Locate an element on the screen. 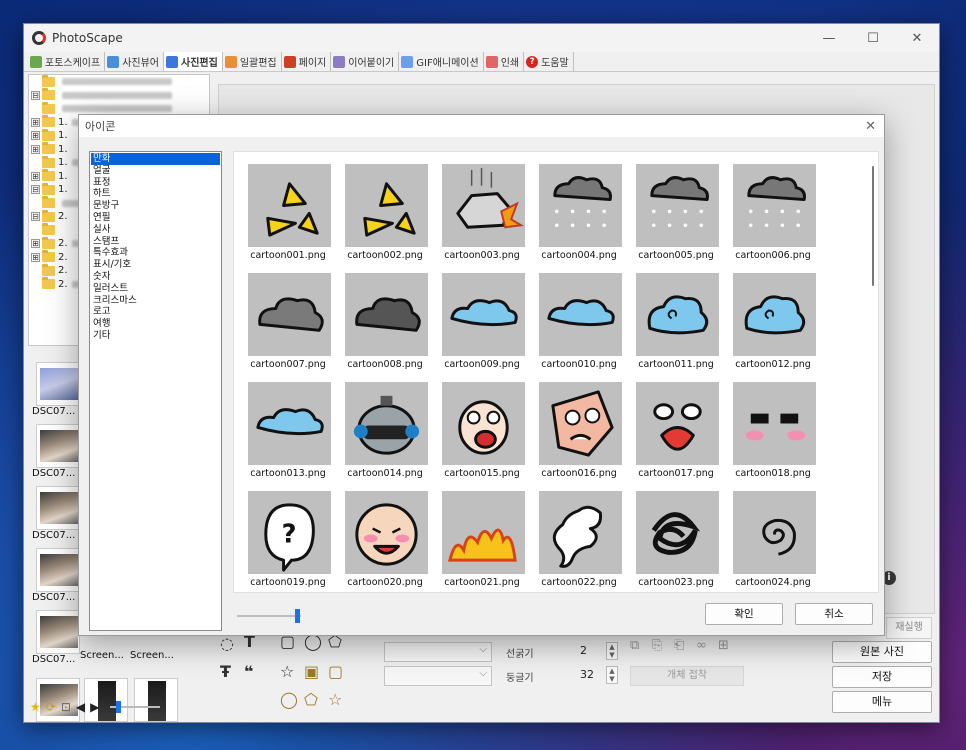 This screenshot has width=966, height=750. category-item: 크리스마스 is located at coordinates (155, 301).